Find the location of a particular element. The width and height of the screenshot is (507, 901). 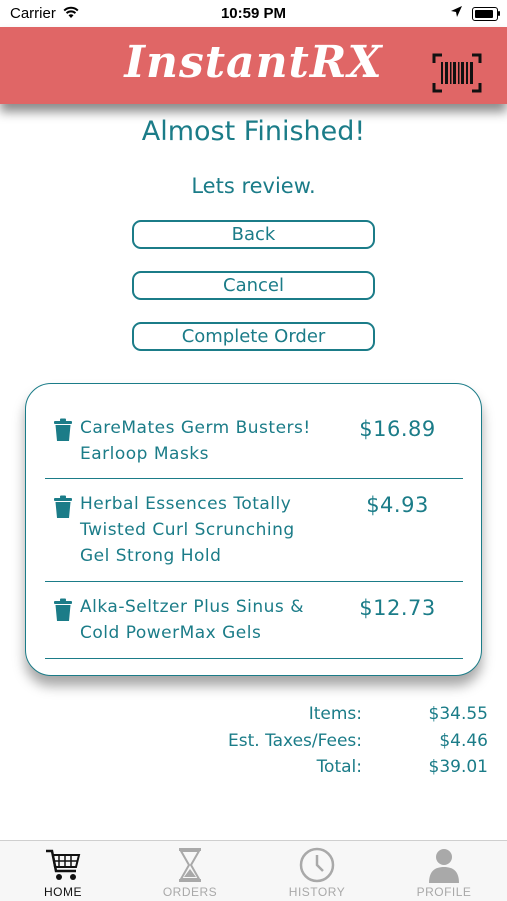

taxes-label: Est. Taxes/Fees: is located at coordinates (295, 741).